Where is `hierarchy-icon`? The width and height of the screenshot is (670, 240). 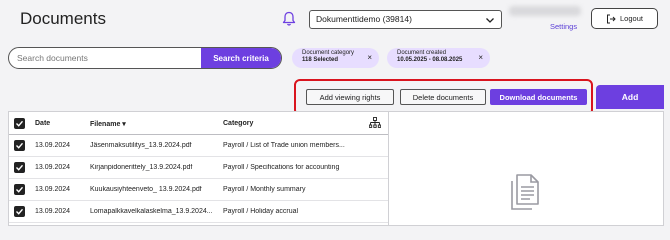
hierarchy-icon is located at coordinates (375, 123).